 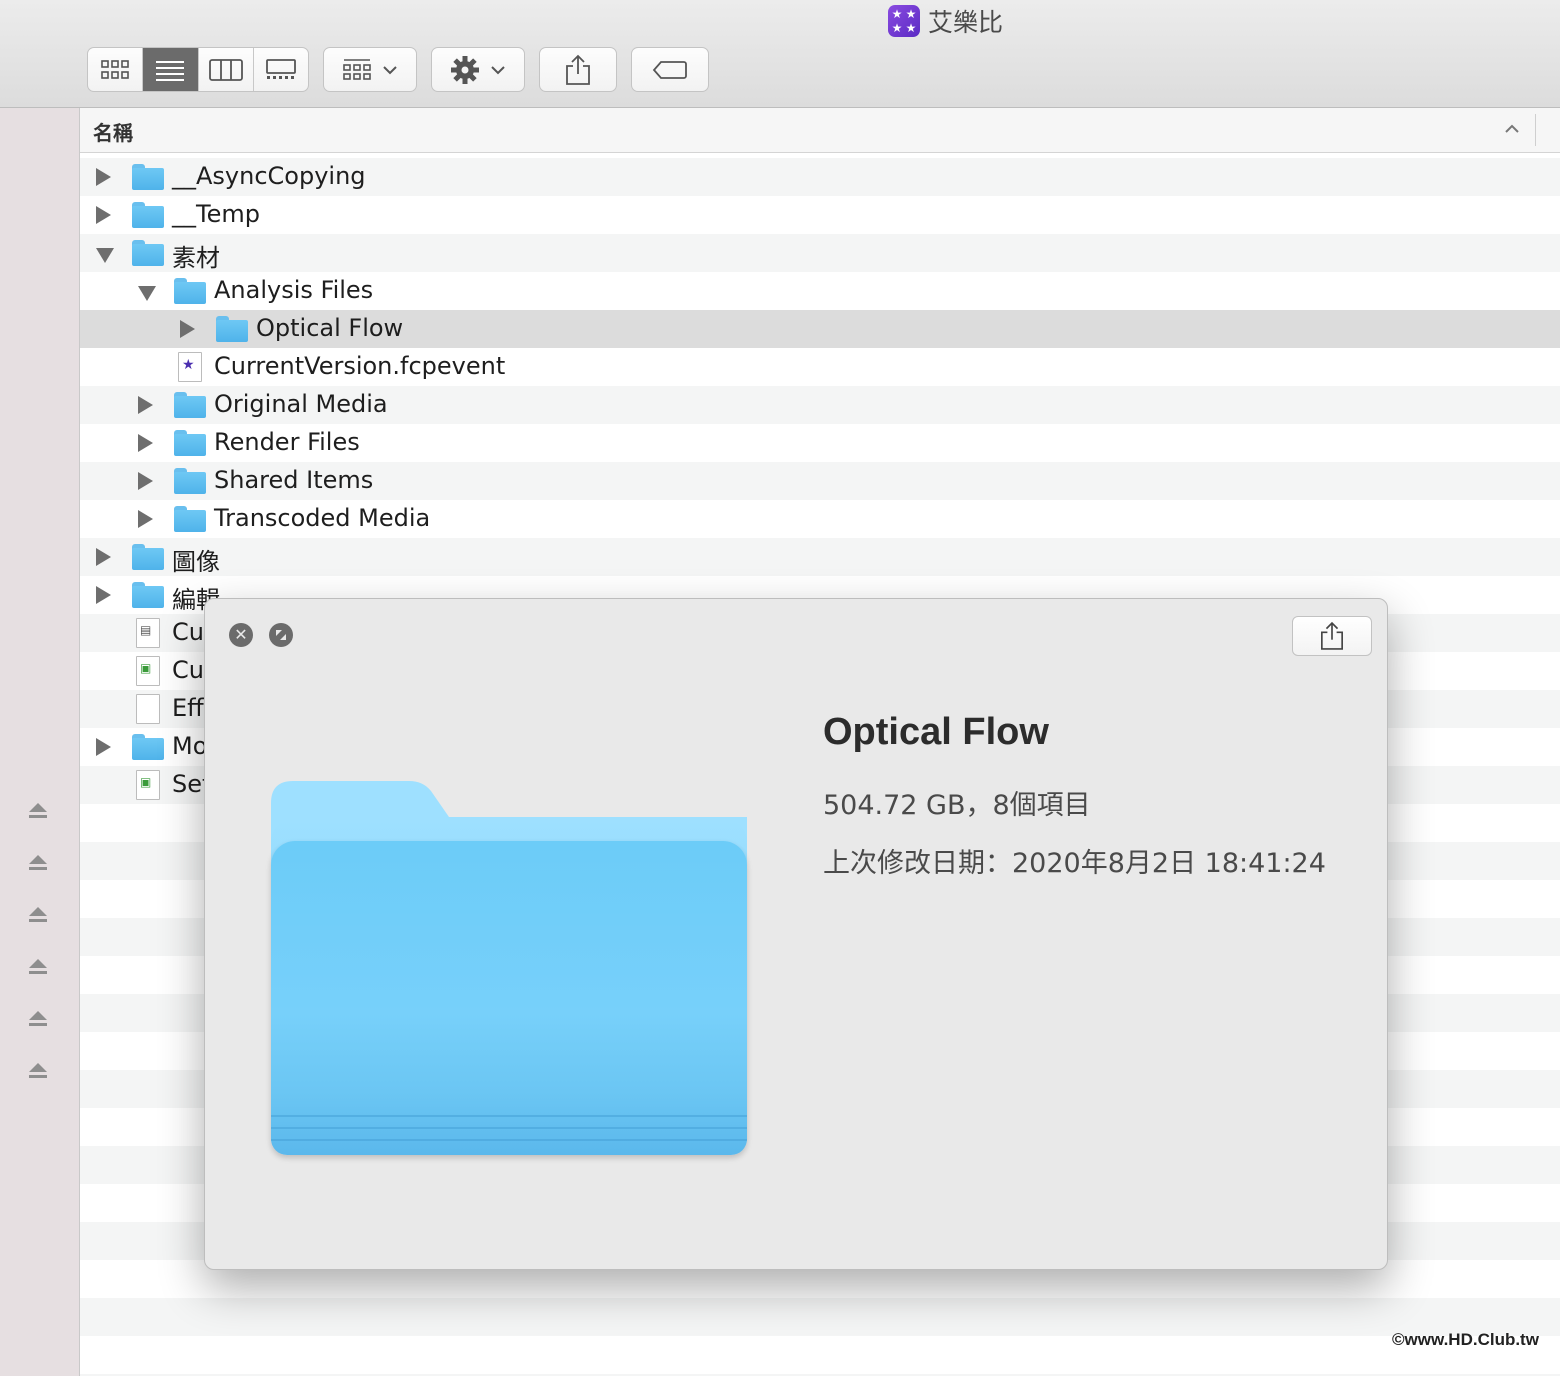 What do you see at coordinates (1074, 863) in the screenshot?
I see `preview-modified-date: 上次修改日期：2020年8月2日 18:41:24` at bounding box center [1074, 863].